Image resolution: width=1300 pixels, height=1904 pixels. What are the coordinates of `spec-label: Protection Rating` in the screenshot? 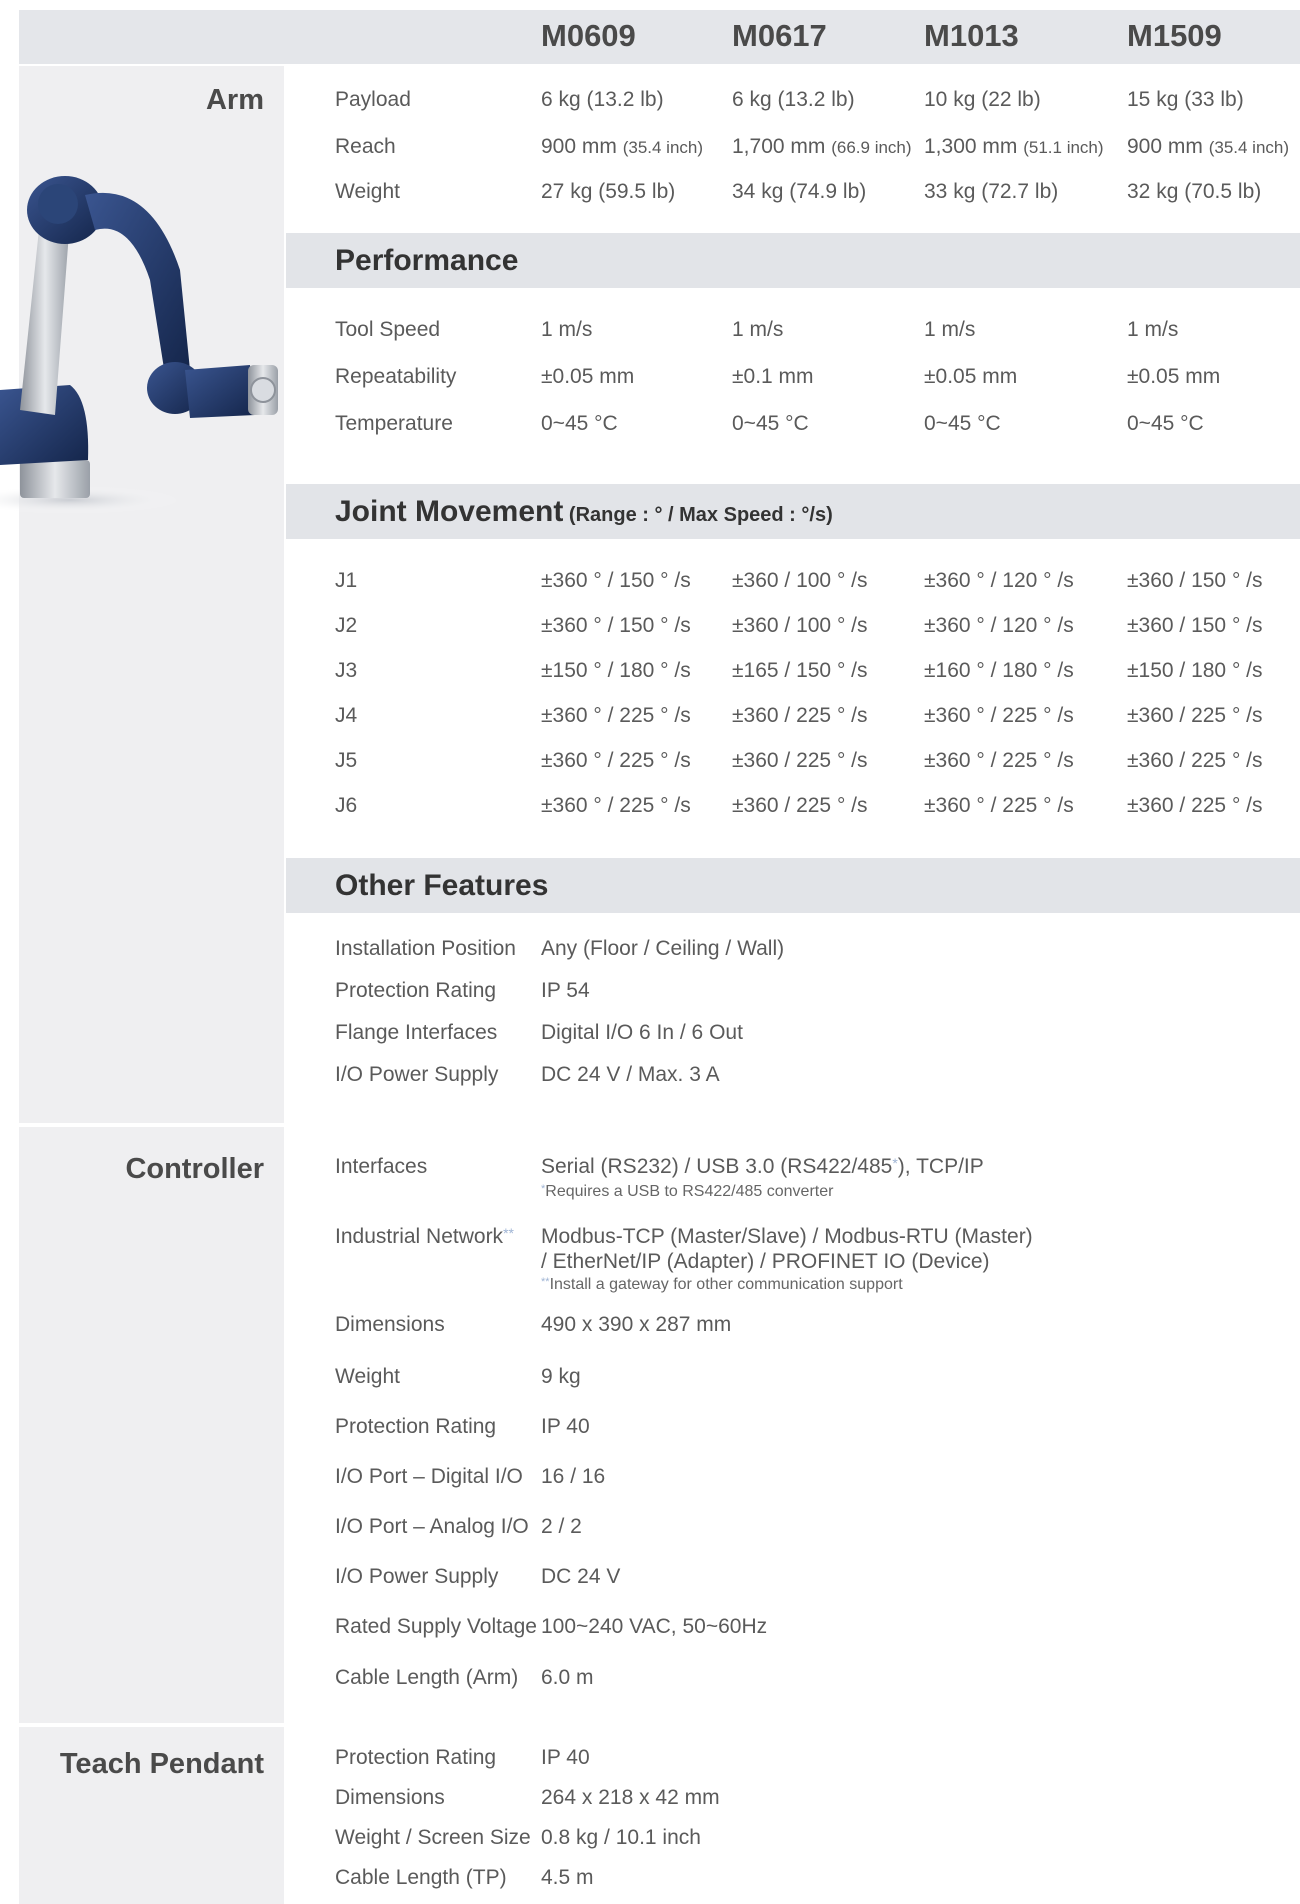 It's located at (416, 1426).